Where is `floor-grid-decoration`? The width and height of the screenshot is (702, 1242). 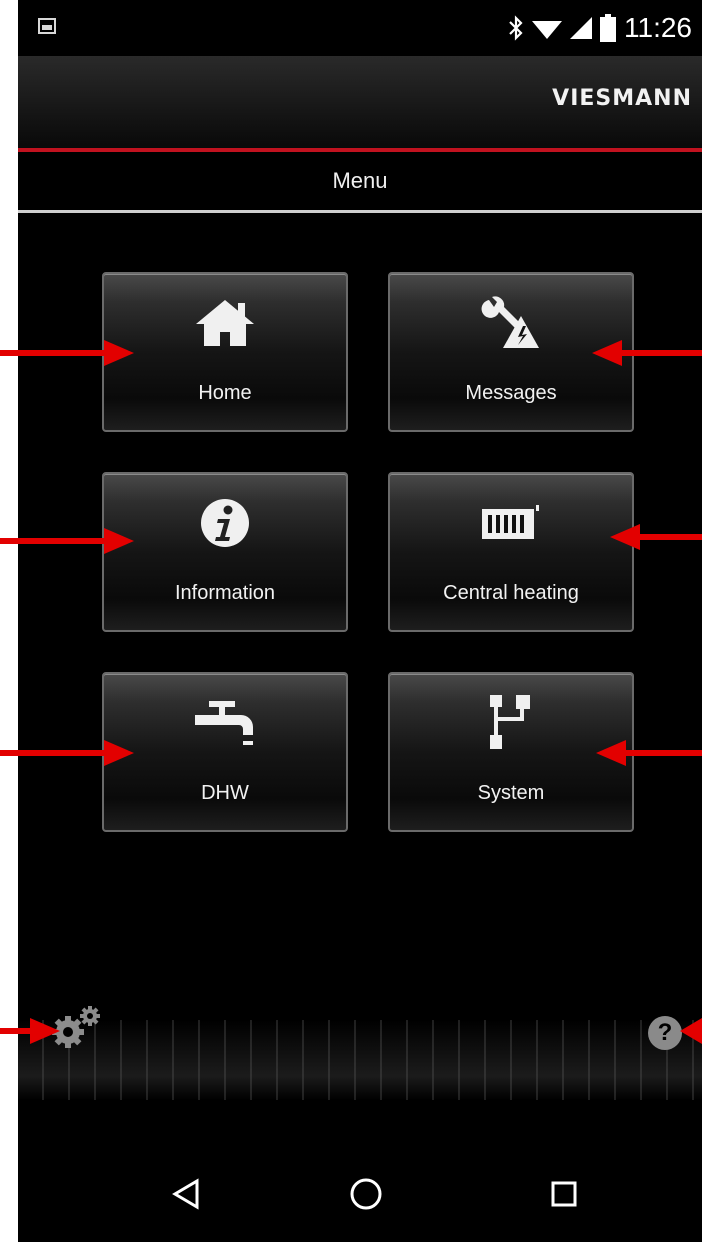
floor-grid-decoration is located at coordinates (360, 1060).